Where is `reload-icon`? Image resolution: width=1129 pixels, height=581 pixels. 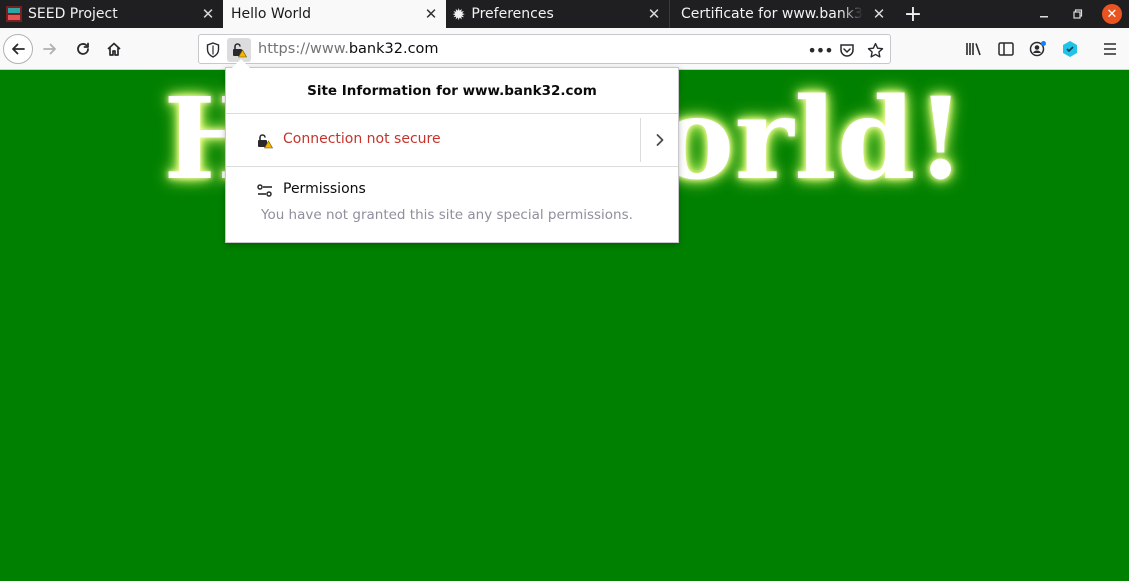
reload-icon is located at coordinates (83, 48).